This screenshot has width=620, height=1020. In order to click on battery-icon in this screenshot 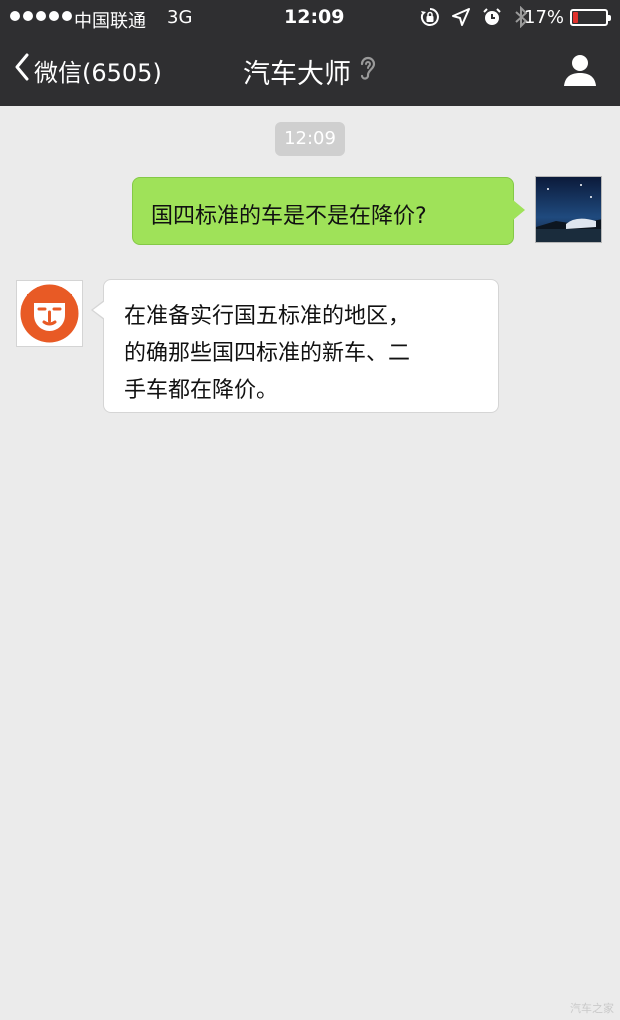, I will do `click(590, 17)`.